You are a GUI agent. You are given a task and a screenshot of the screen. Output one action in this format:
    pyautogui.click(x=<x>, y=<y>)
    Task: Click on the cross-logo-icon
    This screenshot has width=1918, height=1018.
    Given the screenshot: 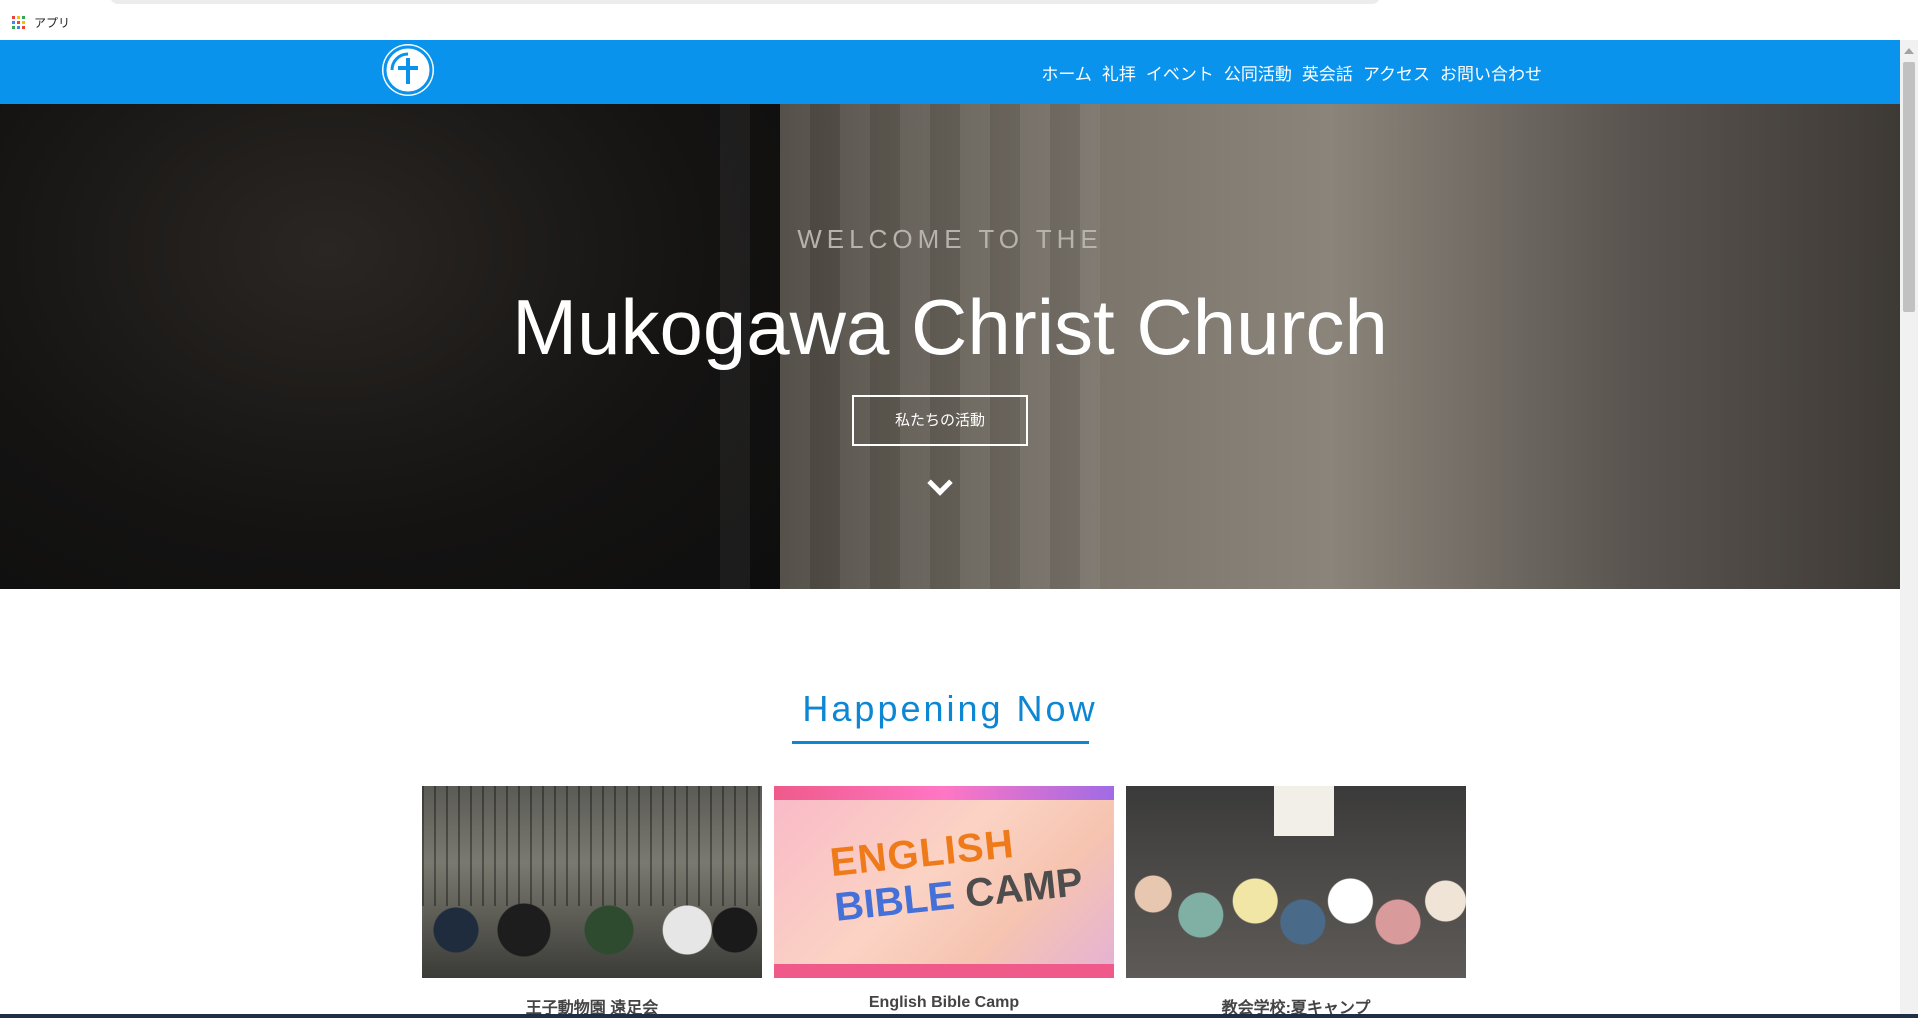 What is the action you would take?
    pyautogui.click(x=408, y=70)
    